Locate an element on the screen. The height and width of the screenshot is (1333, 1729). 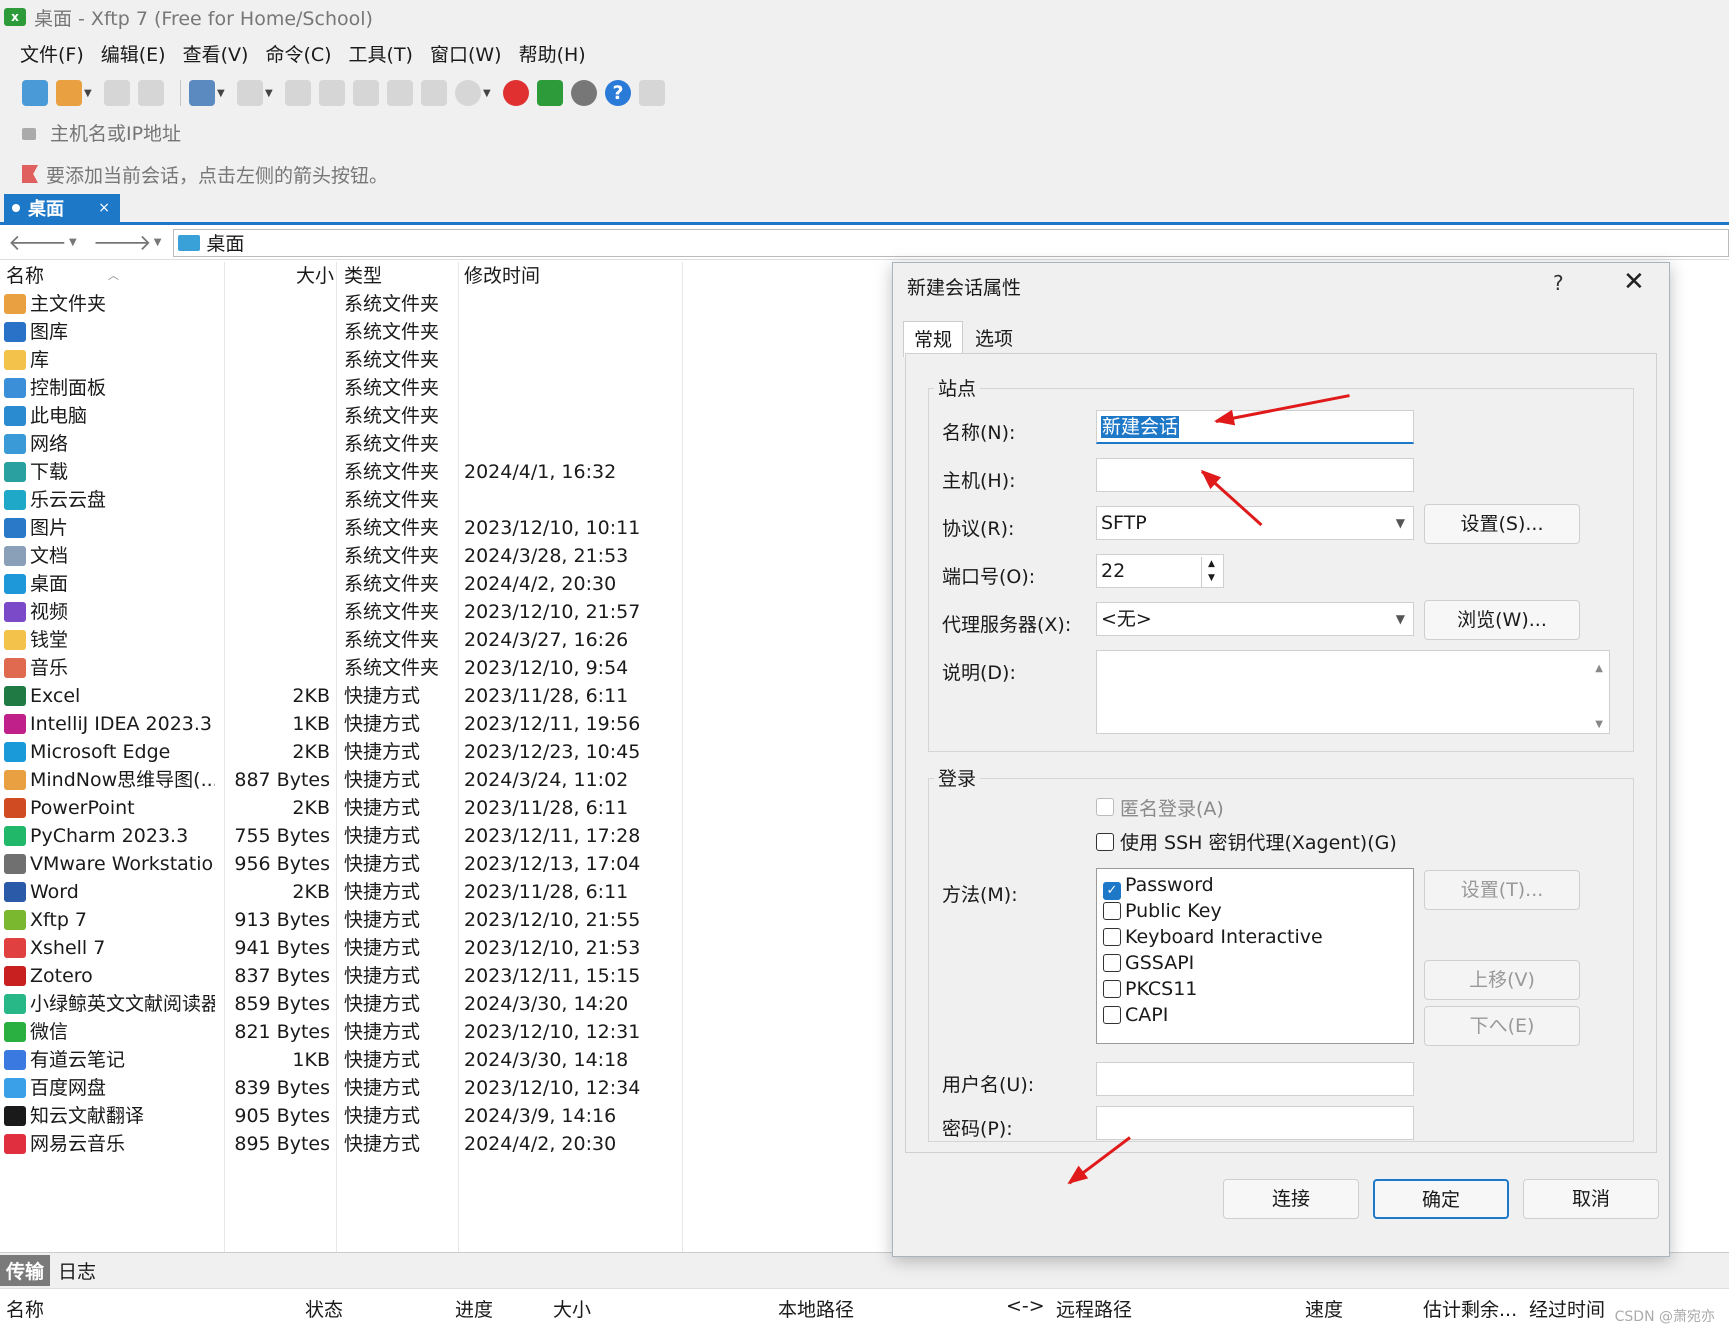
forward-dropdown-icon: ▼ is located at coordinates (158, 242).